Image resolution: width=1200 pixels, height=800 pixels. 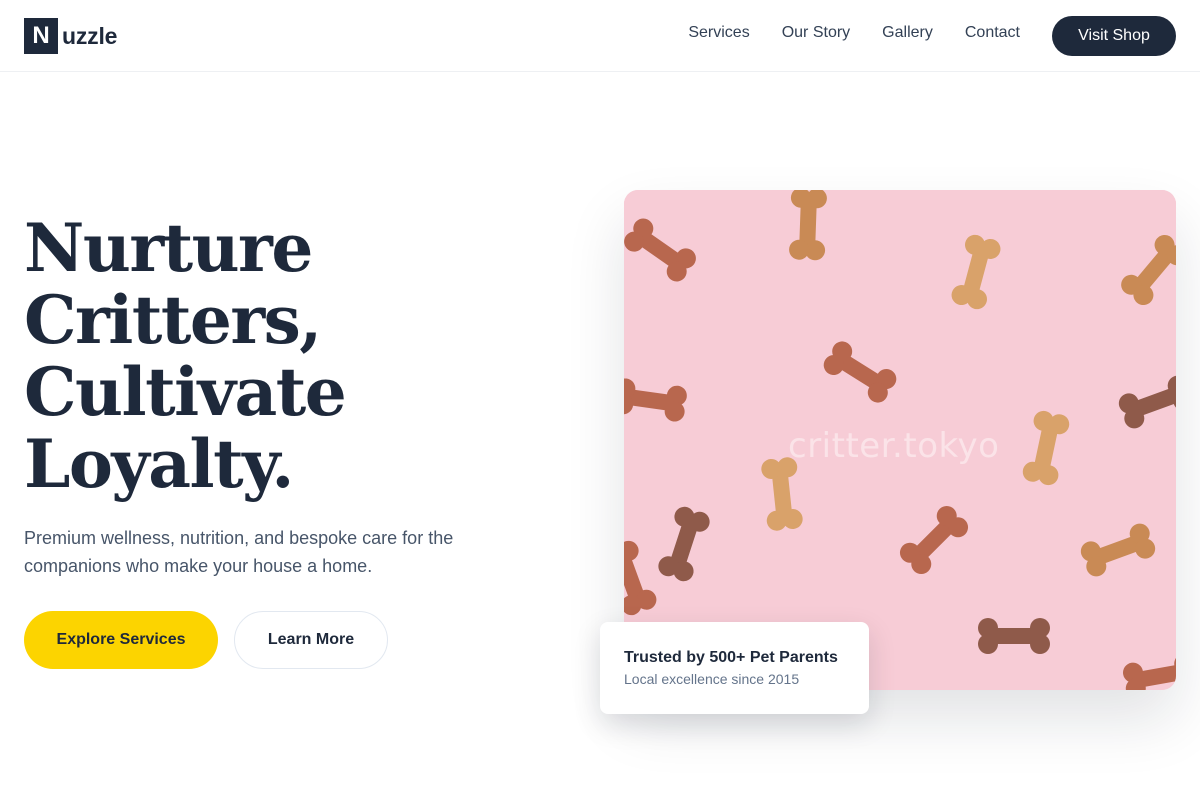 I want to click on nav-link-our-story: Our Story, so click(x=816, y=33).